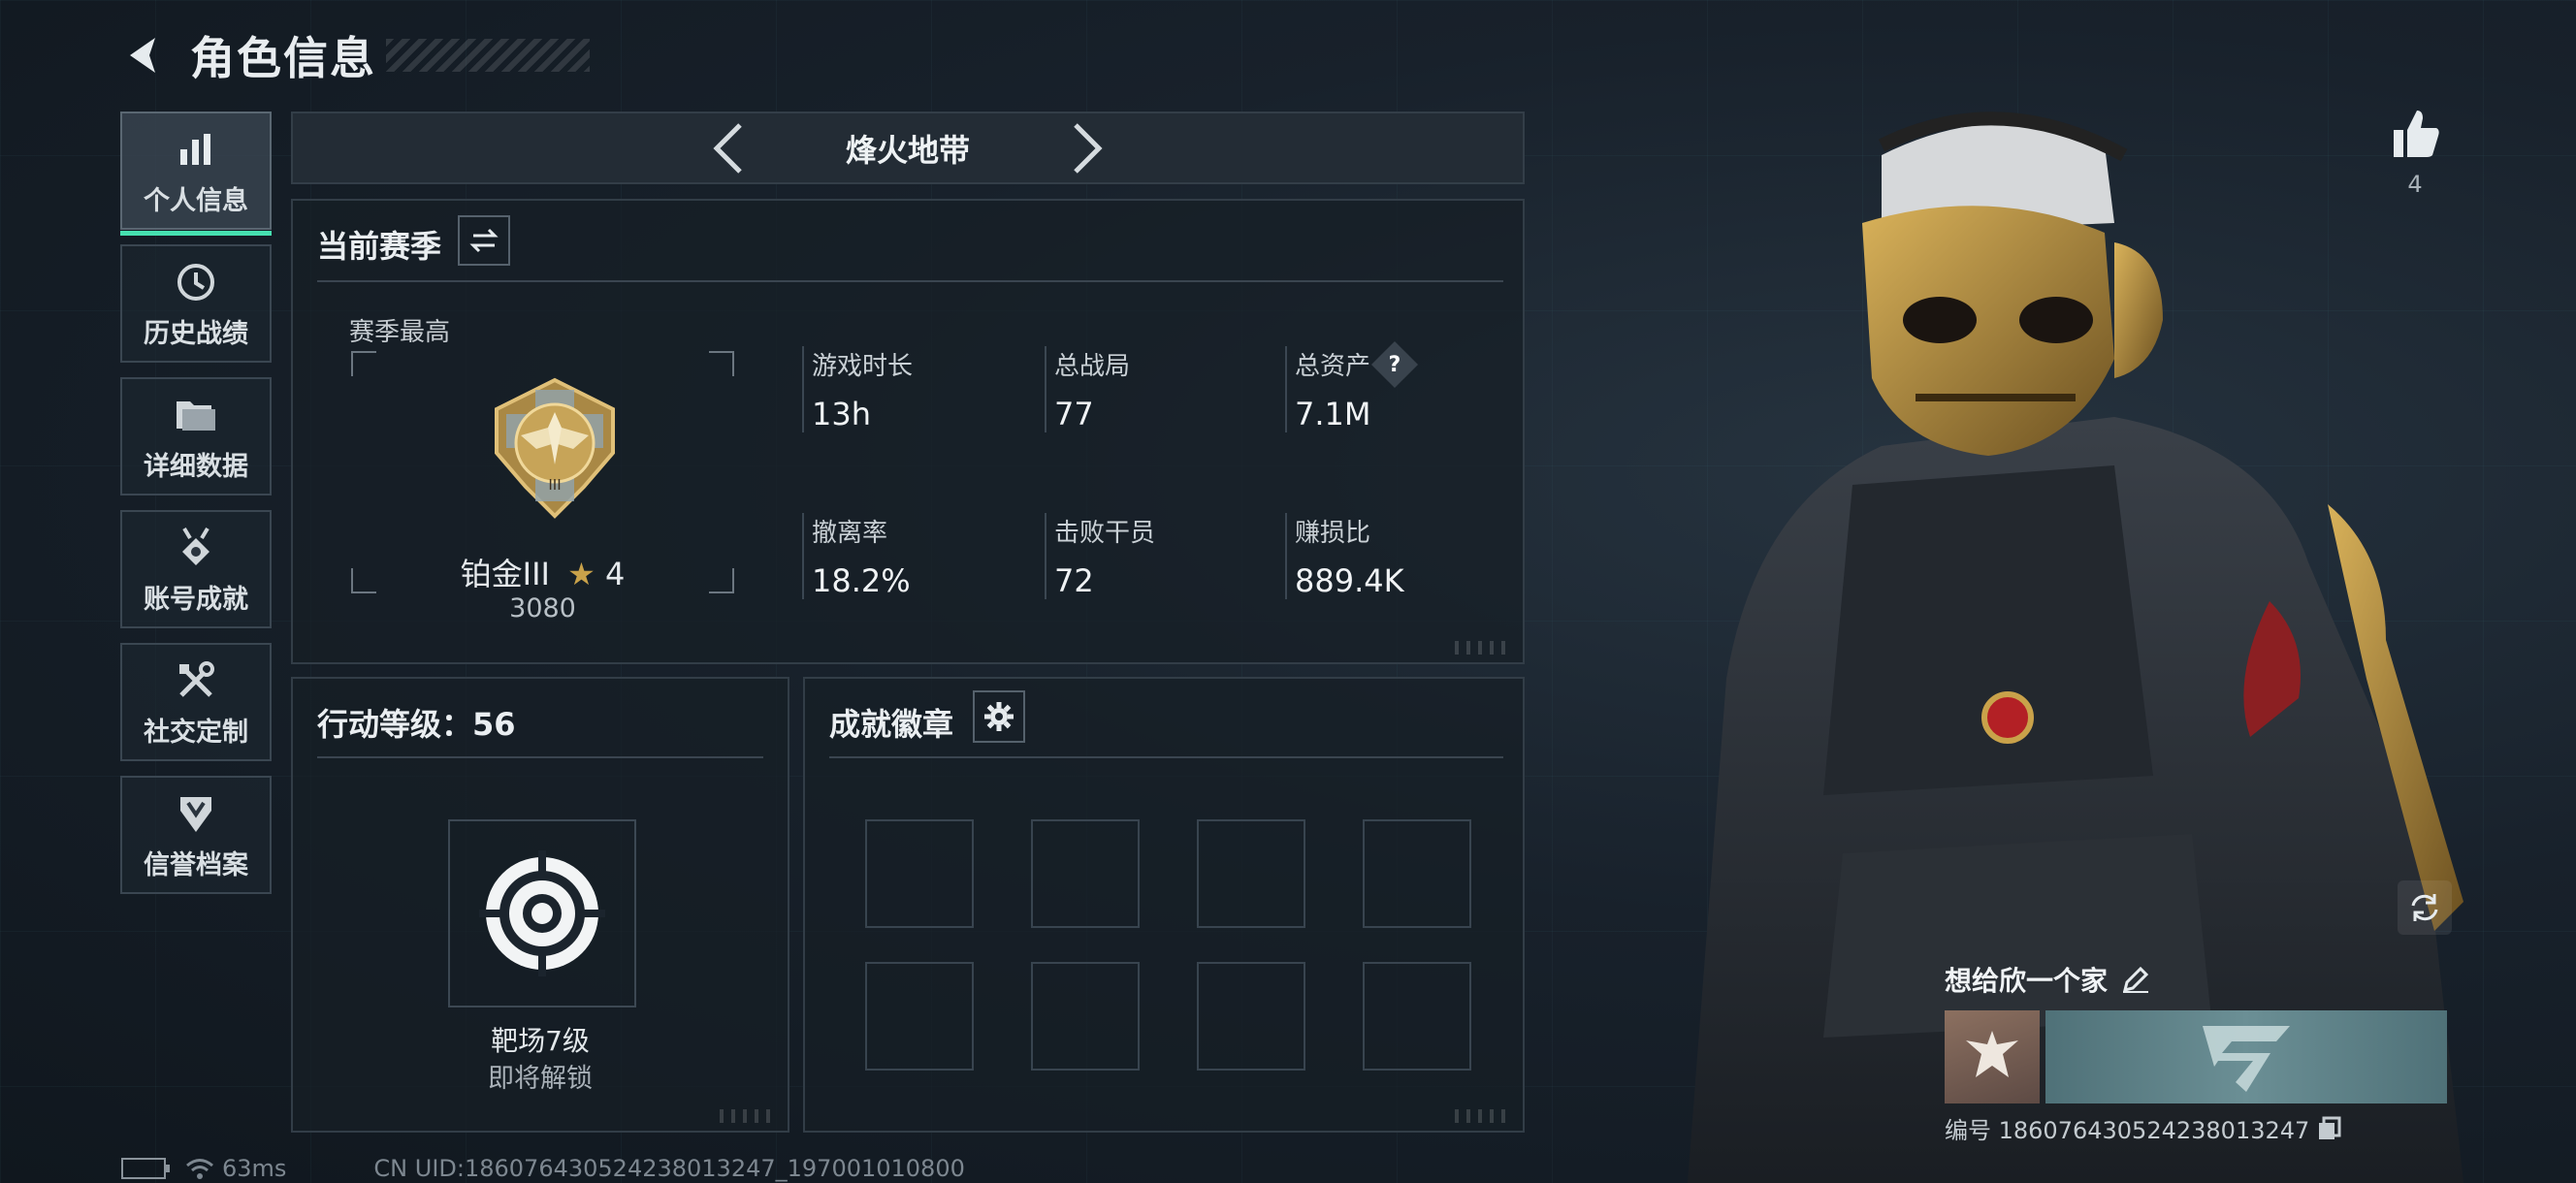  What do you see at coordinates (196, 466) in the screenshot?
I see `sidebar-item-label: 详细数据` at bounding box center [196, 466].